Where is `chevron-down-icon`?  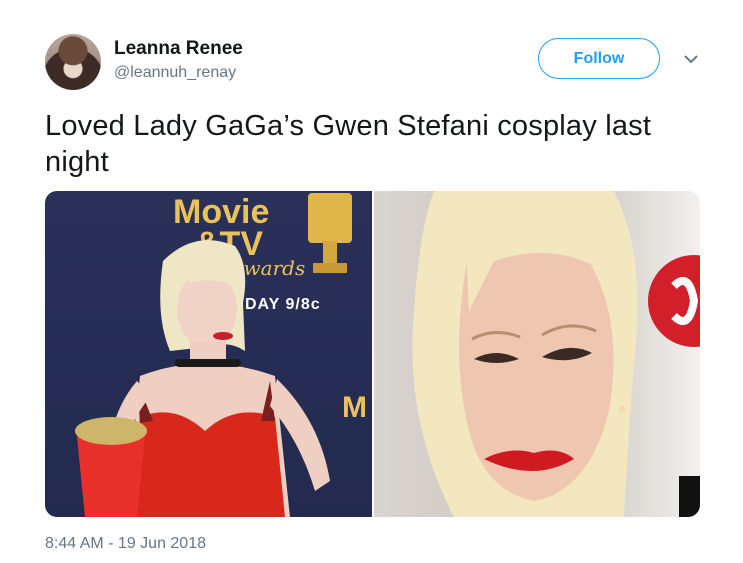
chevron-down-icon is located at coordinates (691, 59).